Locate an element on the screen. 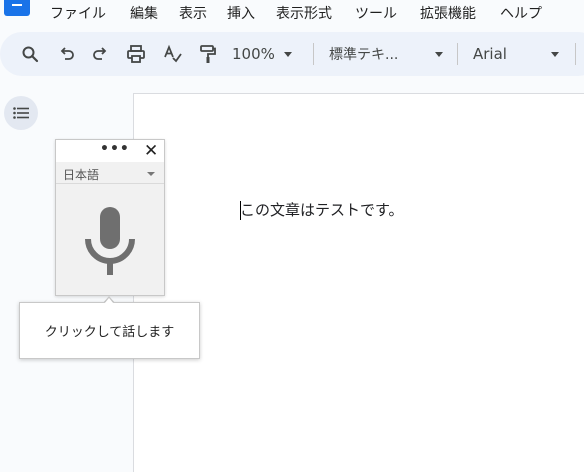 The width and height of the screenshot is (584, 472). document-outline-button is located at coordinates (21, 113).